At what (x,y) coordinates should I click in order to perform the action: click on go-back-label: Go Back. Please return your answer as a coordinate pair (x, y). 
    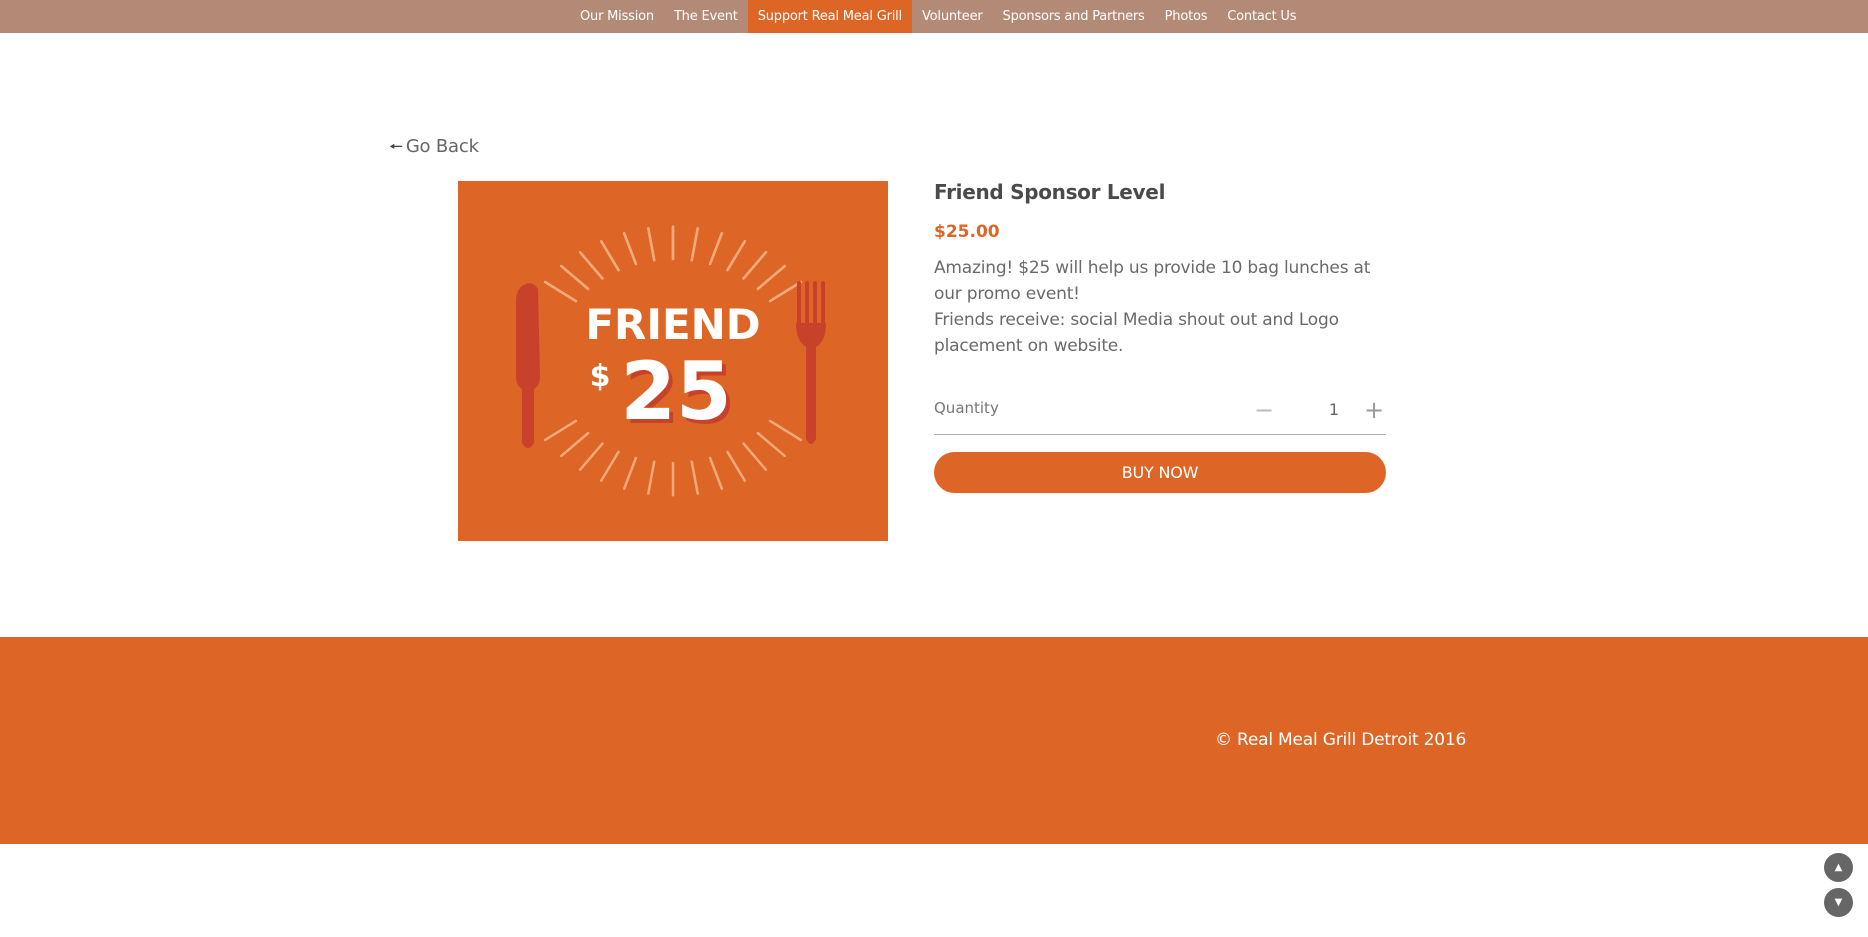
    Looking at the image, I should click on (442, 146).